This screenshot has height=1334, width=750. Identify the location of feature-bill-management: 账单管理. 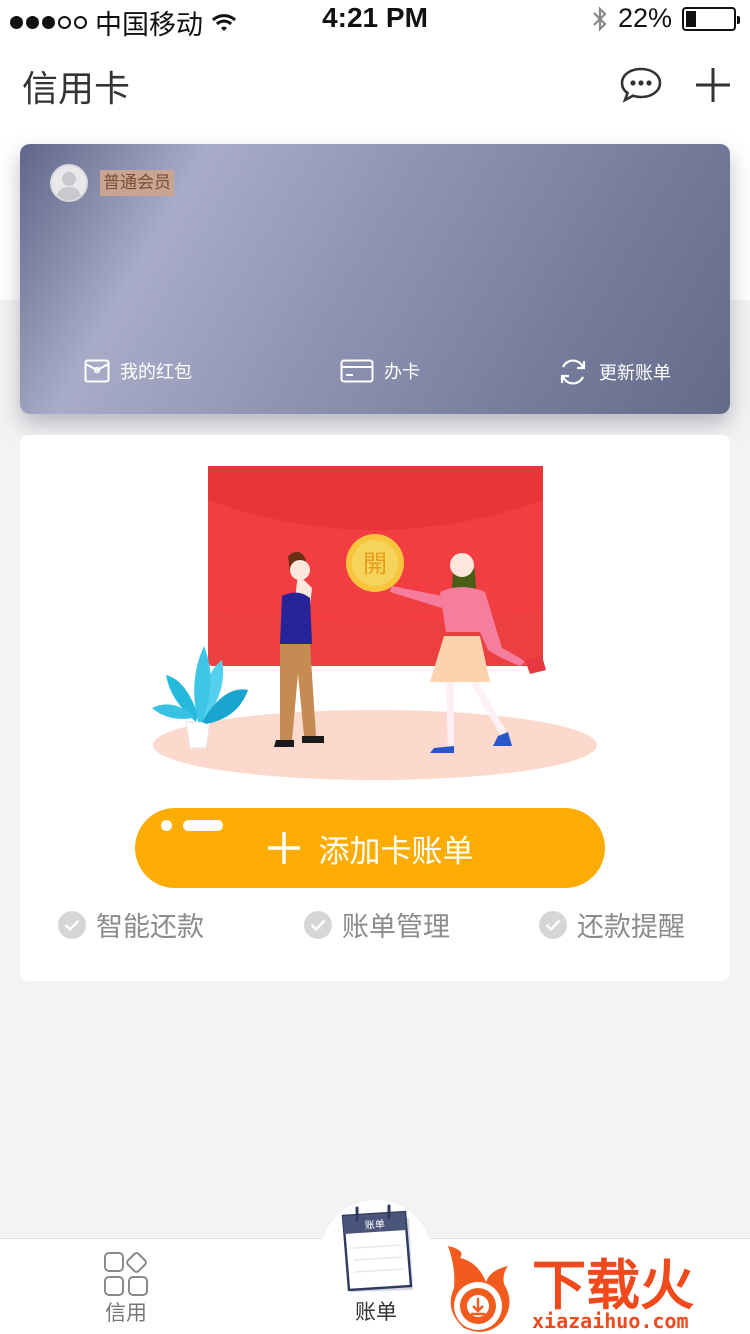
(377, 924).